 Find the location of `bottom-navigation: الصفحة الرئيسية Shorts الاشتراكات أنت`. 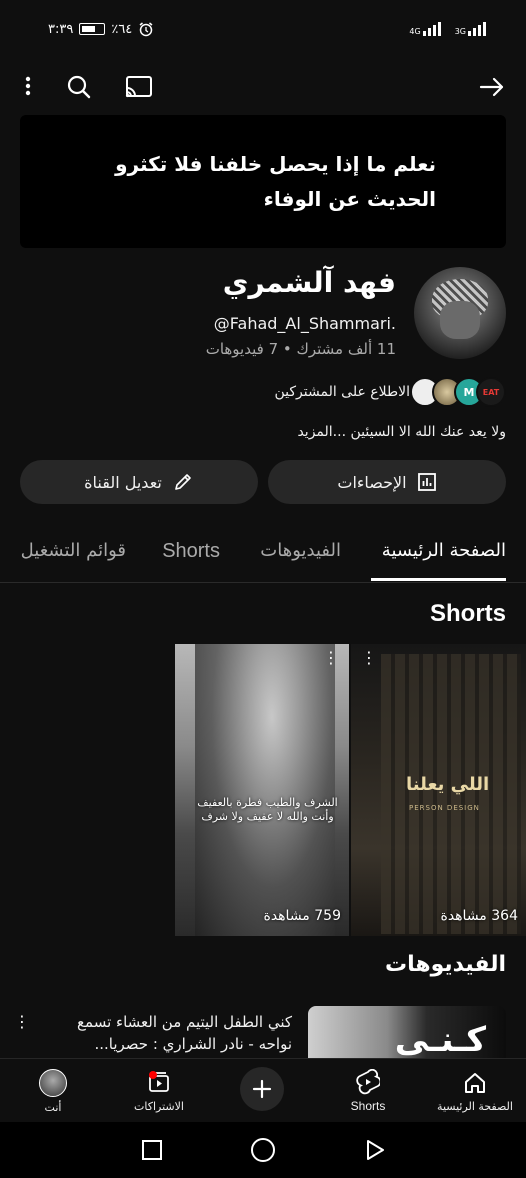

bottom-navigation: الصفحة الرئيسية Shorts الاشتراكات أنت is located at coordinates (263, 1090).